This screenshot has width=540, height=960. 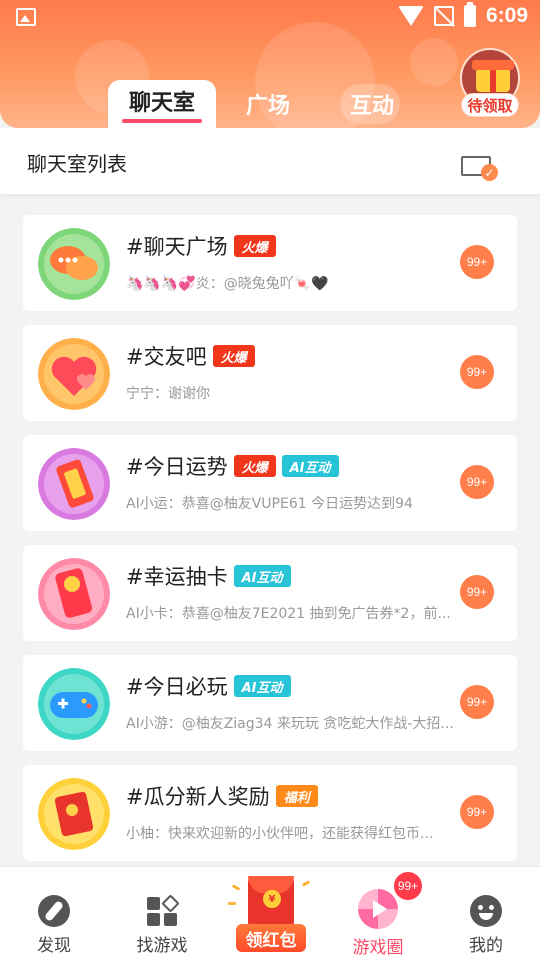 What do you see at coordinates (270, 263) in the screenshot?
I see `chatroom-card: #聊天广场 火爆 🦄🦄🦄💞炎：@晓兔兔吖🍬🖤 99+` at bounding box center [270, 263].